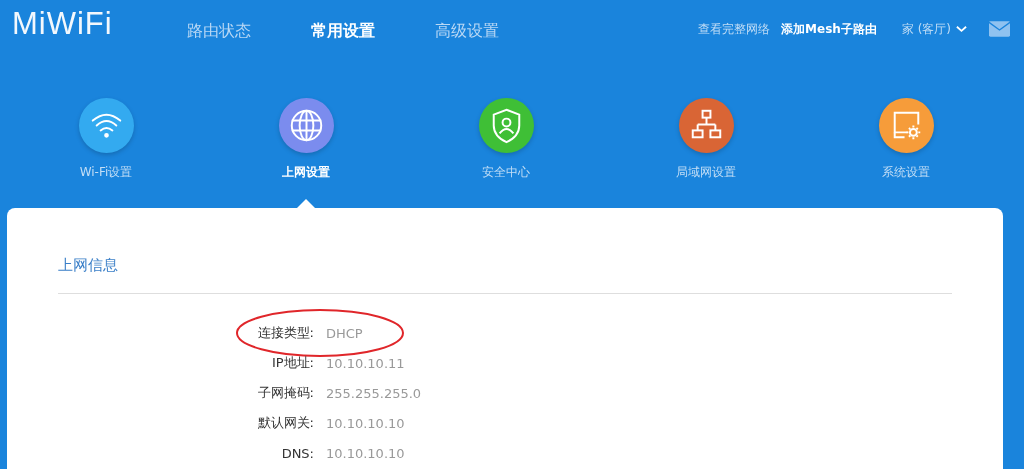  I want to click on nav-tab: 高级设置, so click(467, 31).